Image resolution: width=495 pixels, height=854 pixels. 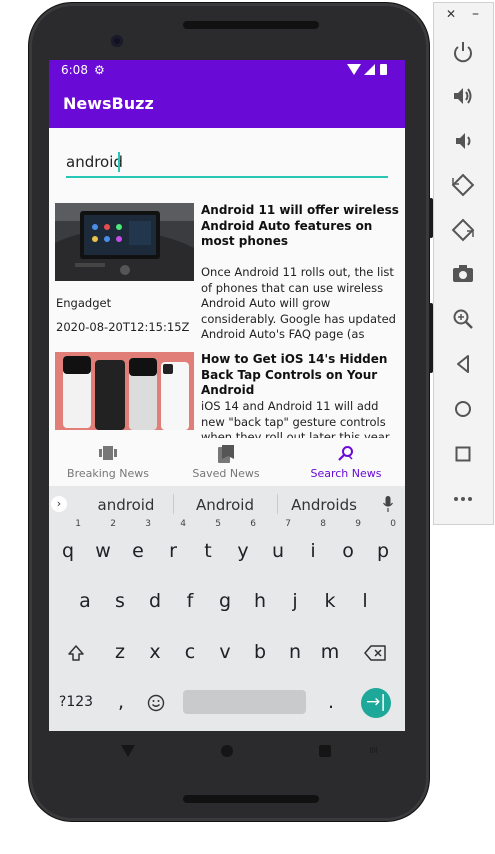 I want to click on microphone-icon, so click(x=388, y=506).